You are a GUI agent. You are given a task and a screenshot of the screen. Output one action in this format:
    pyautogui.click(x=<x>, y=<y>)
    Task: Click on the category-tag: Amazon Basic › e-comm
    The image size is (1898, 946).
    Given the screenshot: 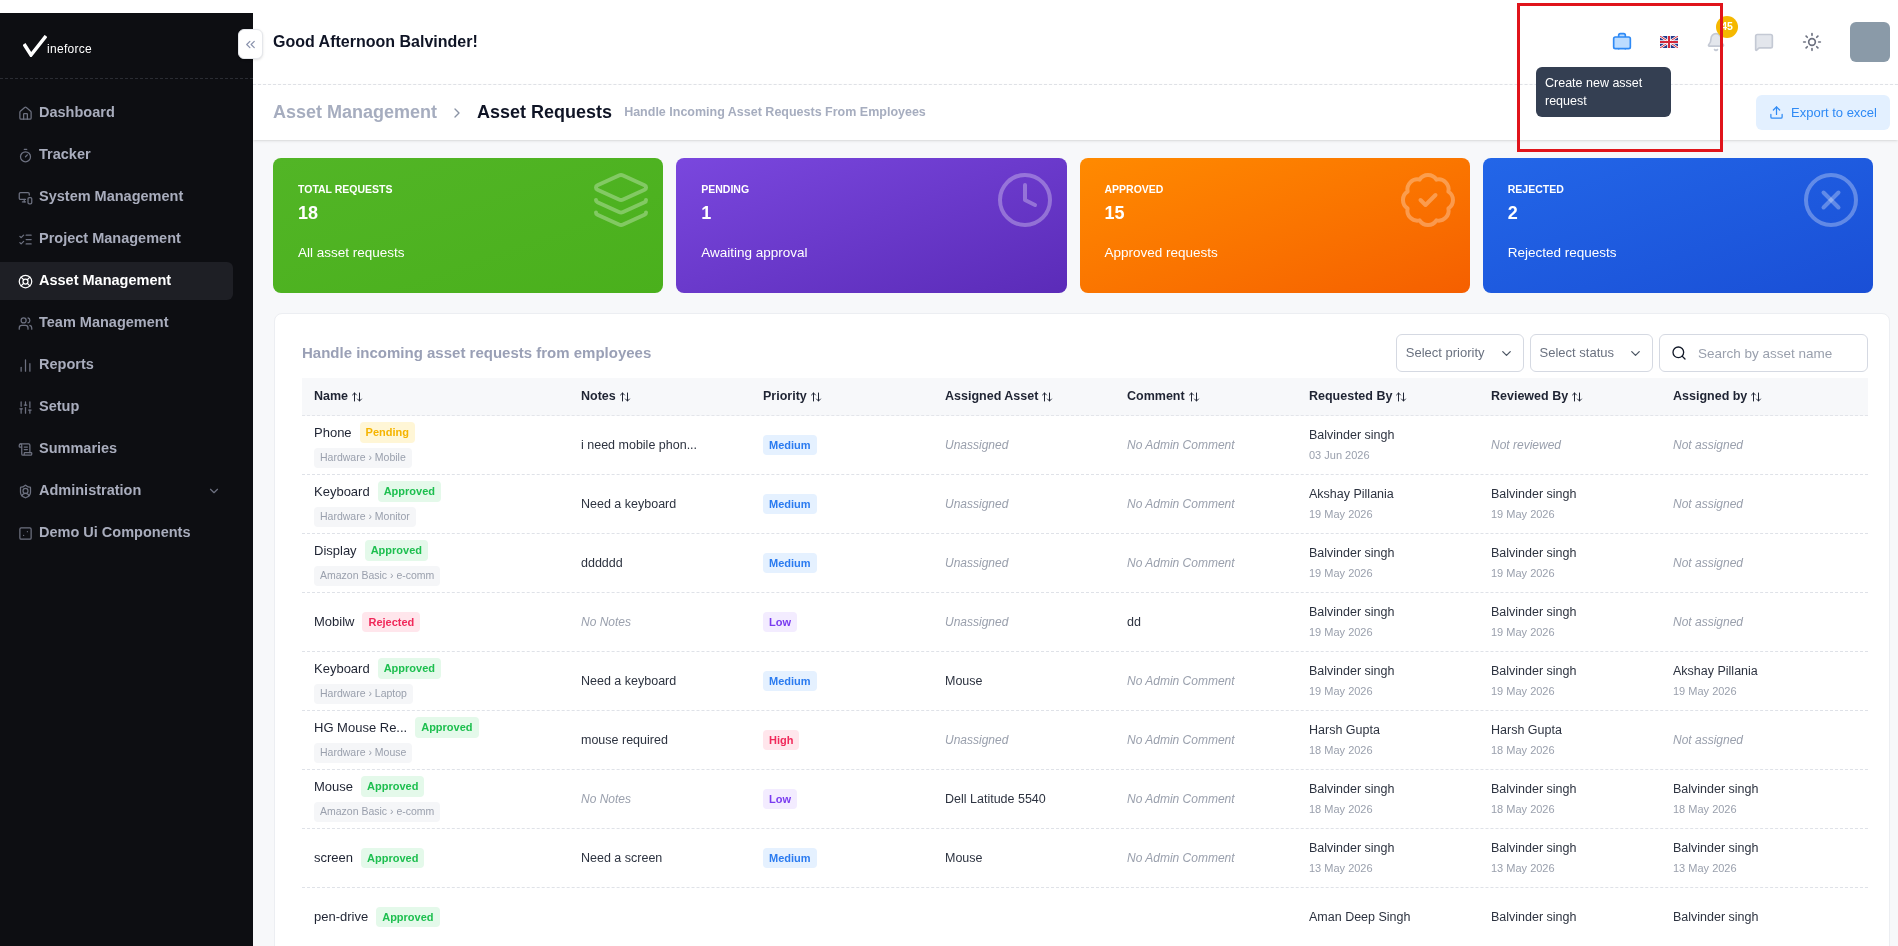 What is the action you would take?
    pyautogui.click(x=377, y=811)
    